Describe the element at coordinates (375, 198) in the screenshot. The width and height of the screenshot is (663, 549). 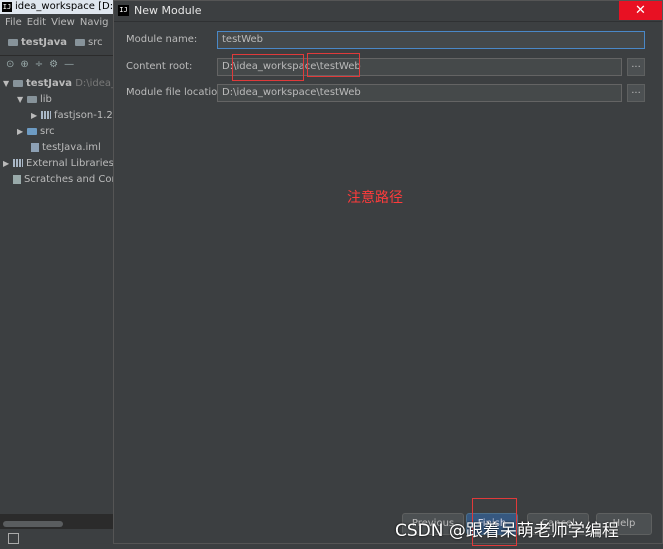
I see `annotation-note: 注意路径` at that location.